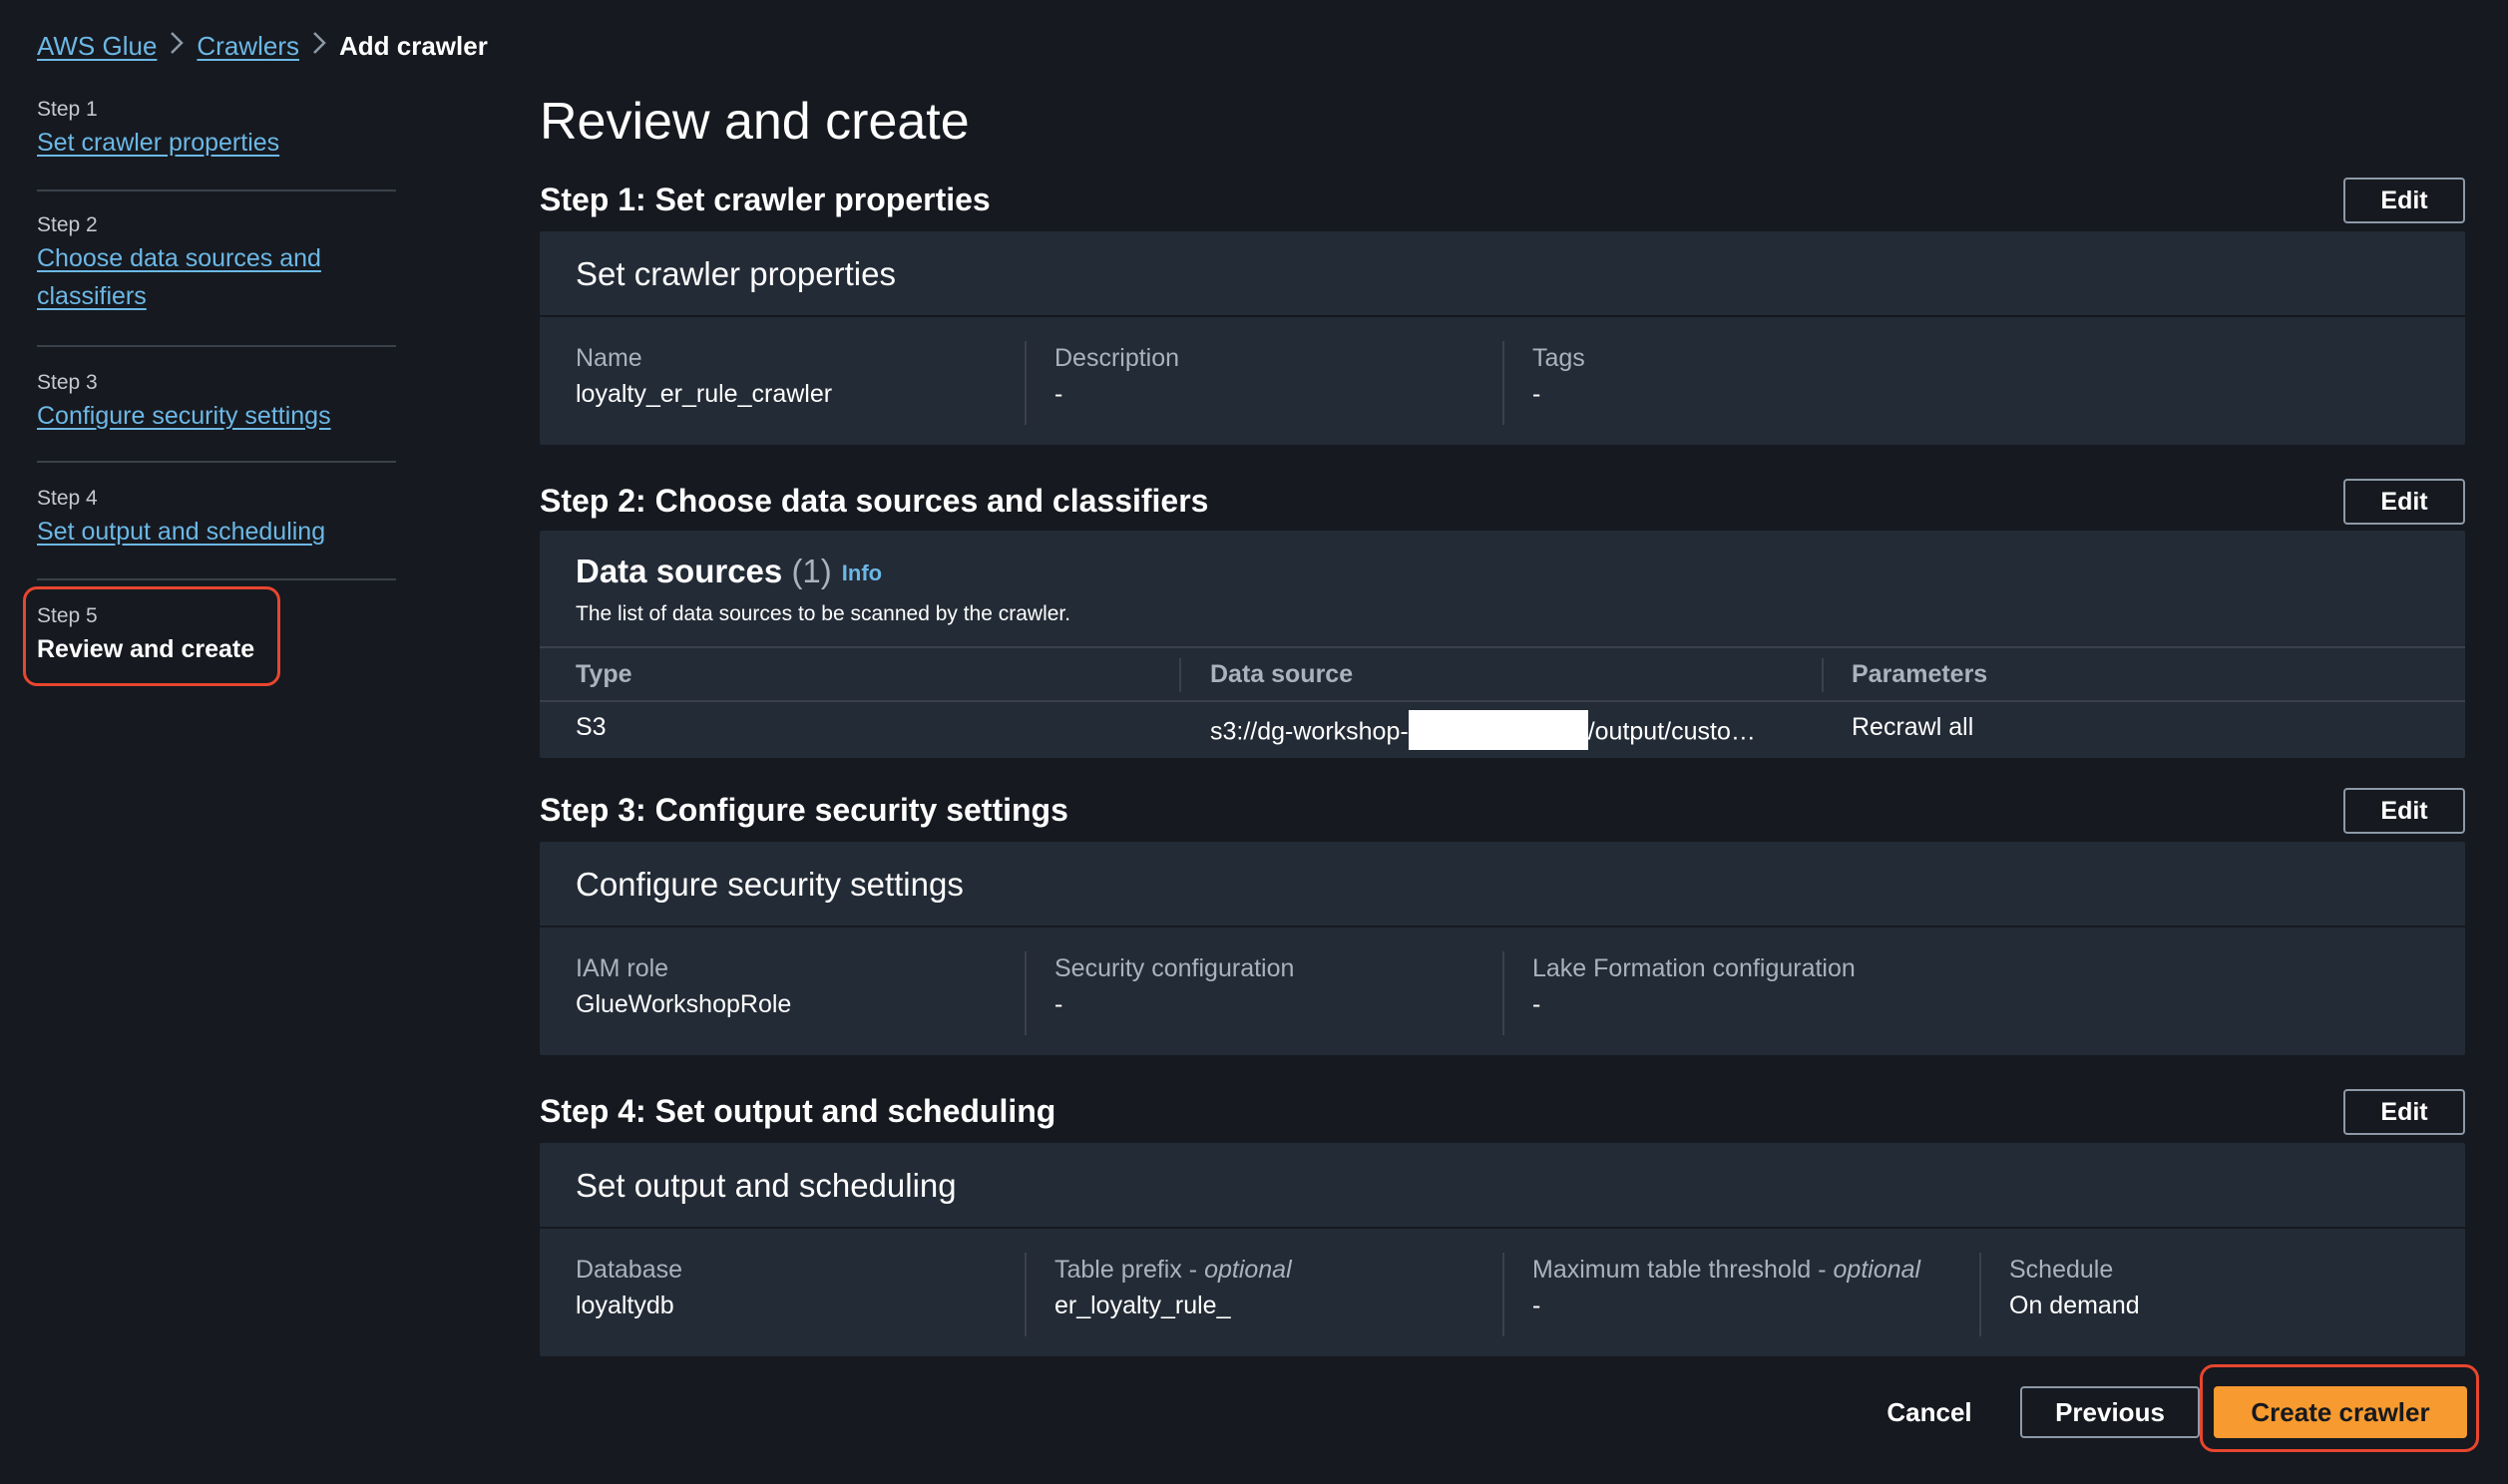 This screenshot has height=1484, width=2508. What do you see at coordinates (68, 382) in the screenshot?
I see `step-number: Step 3` at bounding box center [68, 382].